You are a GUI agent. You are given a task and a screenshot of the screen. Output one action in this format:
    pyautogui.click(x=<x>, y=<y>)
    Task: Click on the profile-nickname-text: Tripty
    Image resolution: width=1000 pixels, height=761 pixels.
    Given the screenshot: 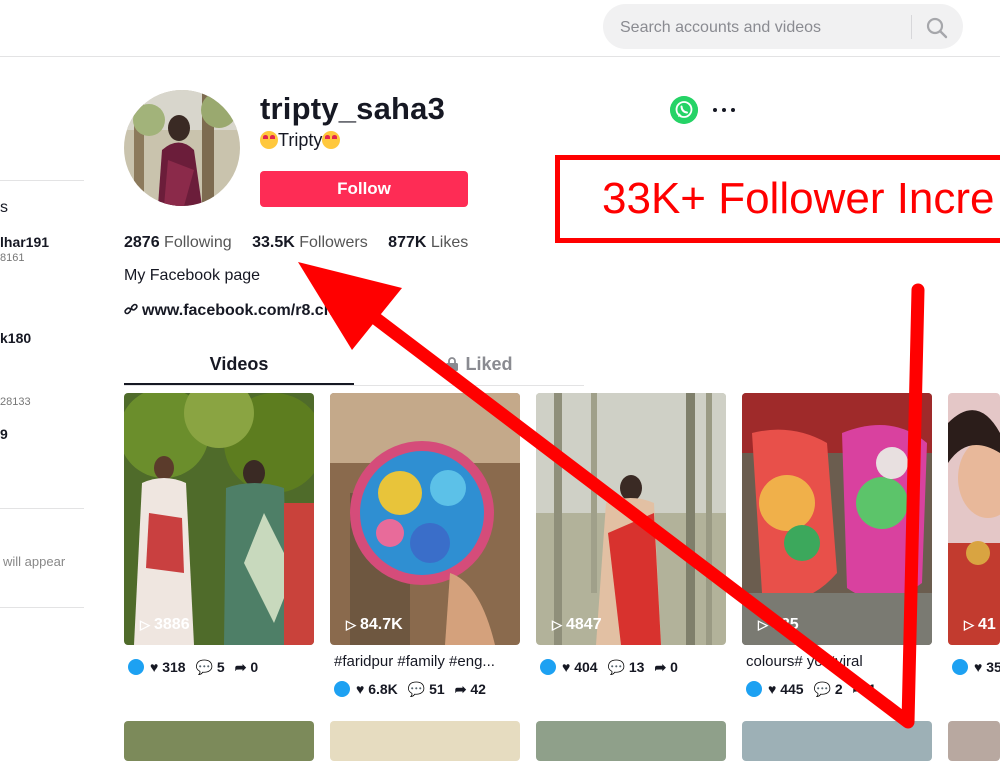 What is the action you would take?
    pyautogui.click(x=300, y=140)
    